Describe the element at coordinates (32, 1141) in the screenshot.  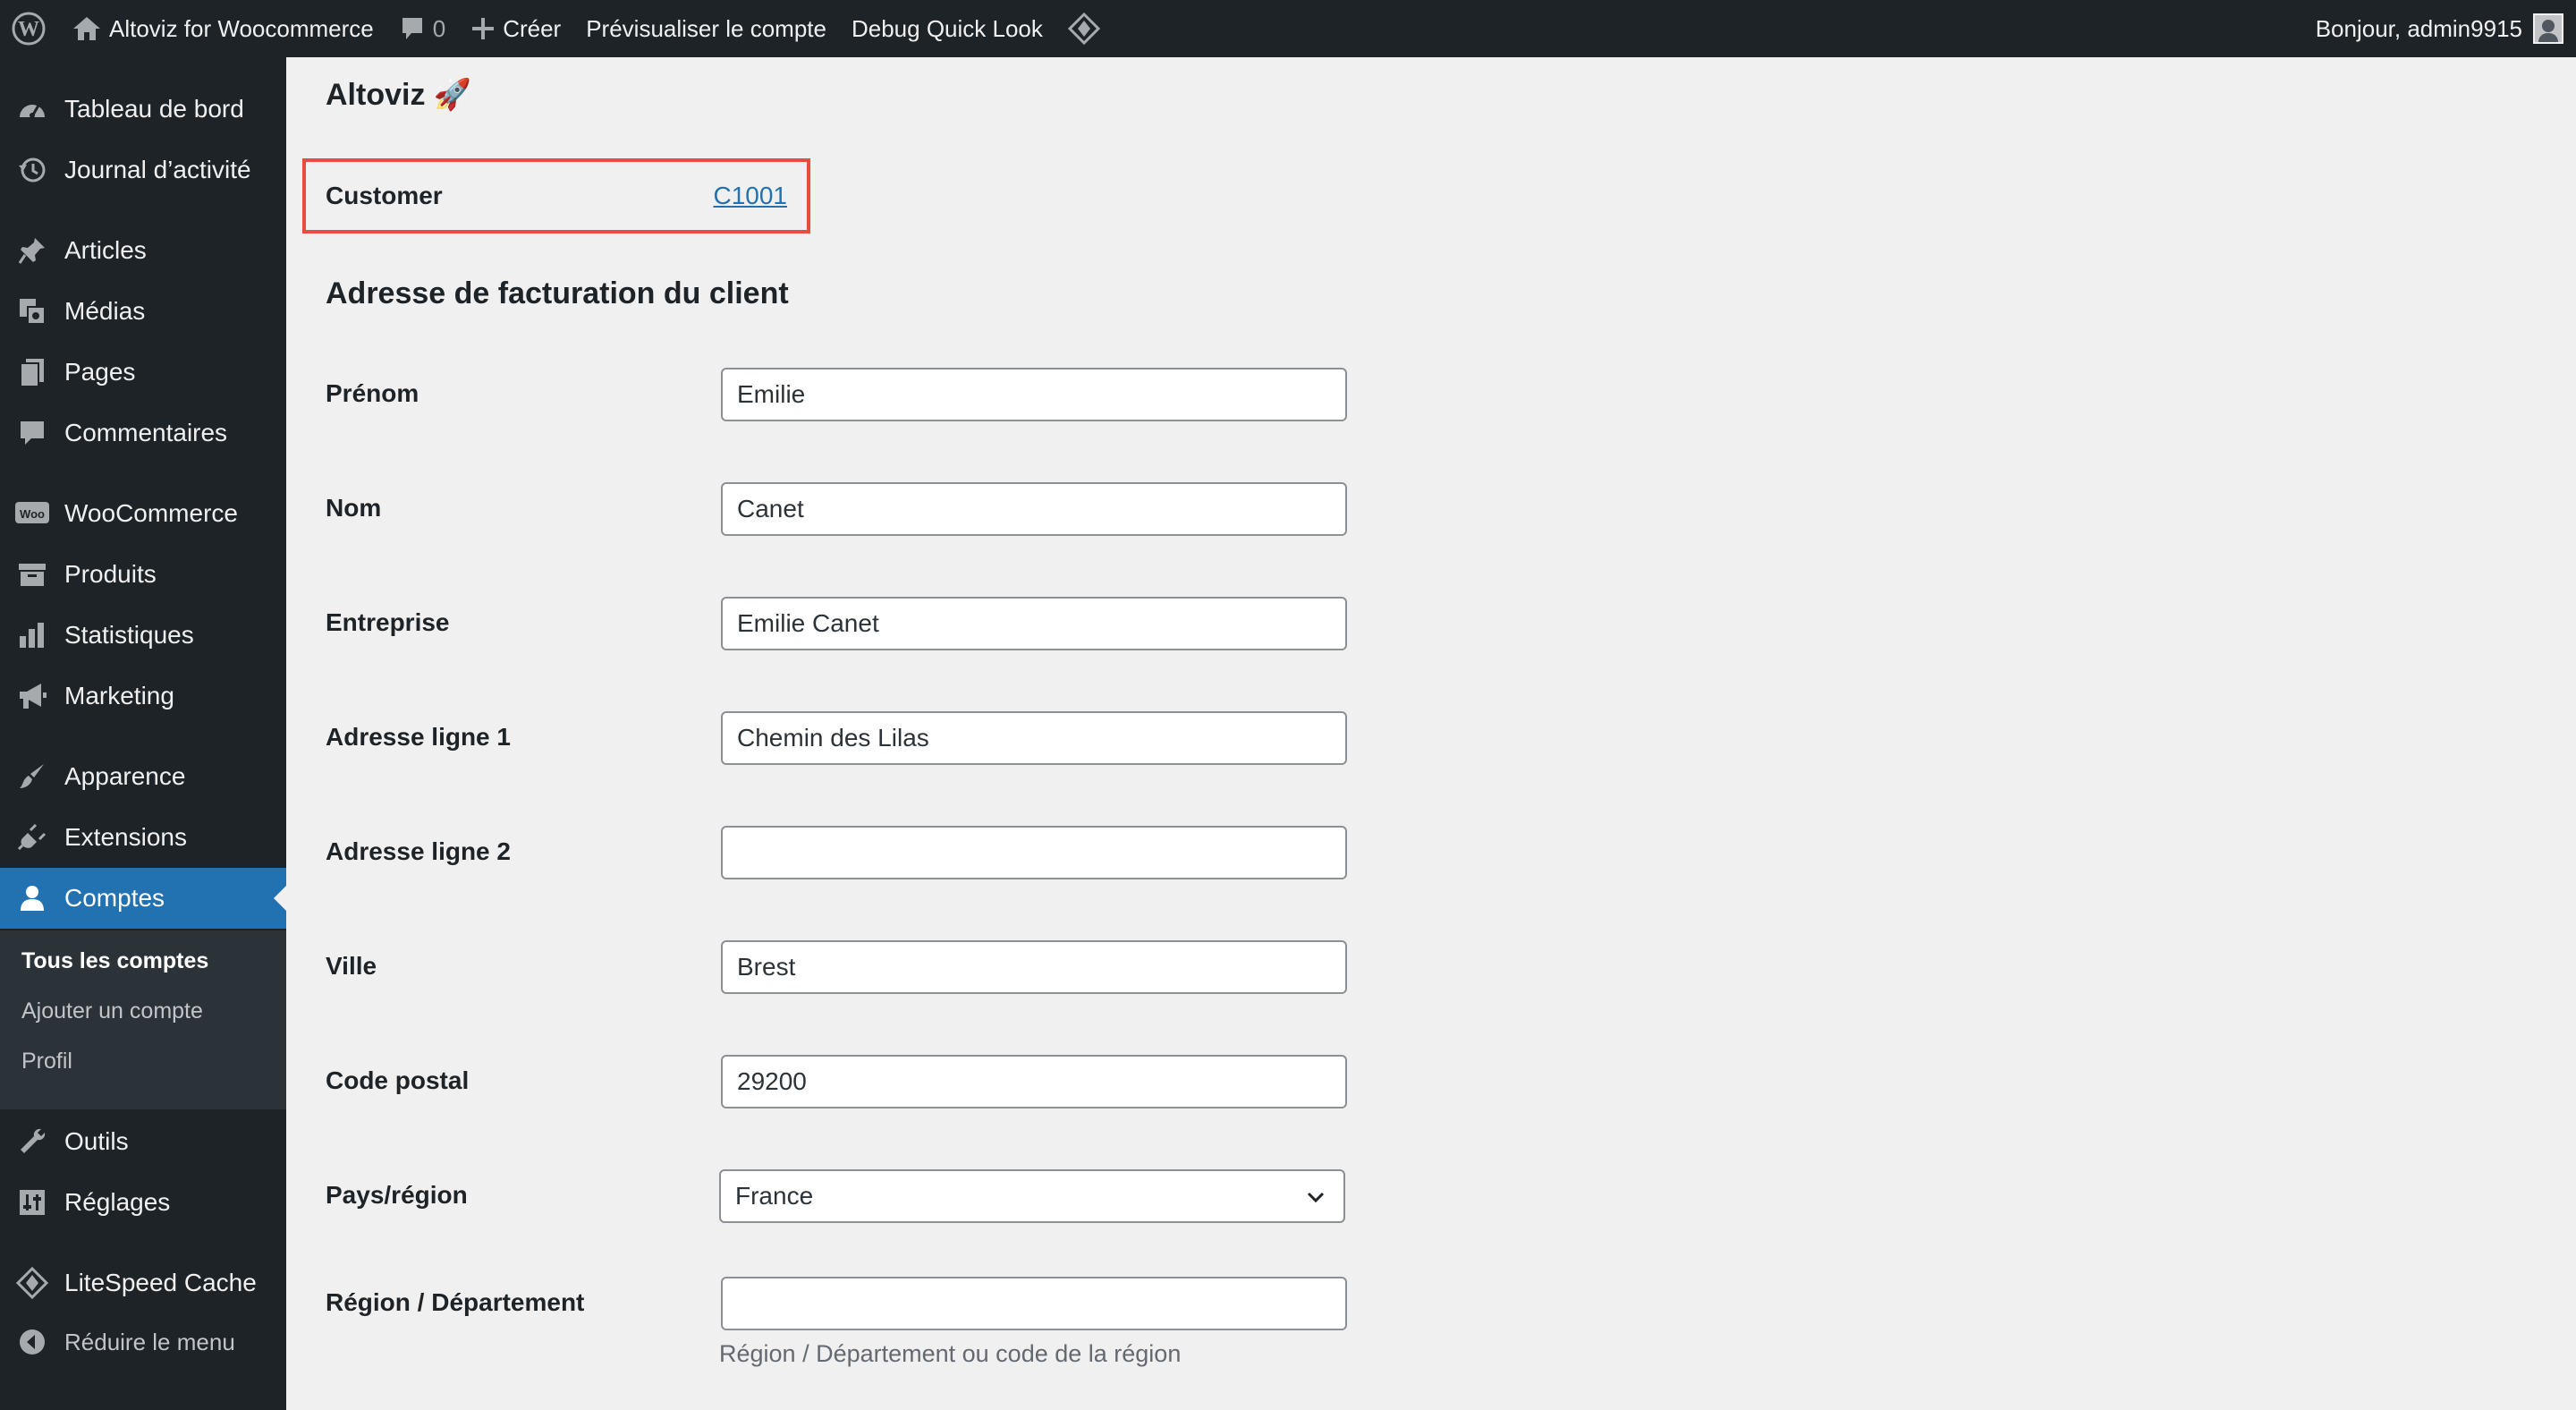
I see `wrench-icon` at that location.